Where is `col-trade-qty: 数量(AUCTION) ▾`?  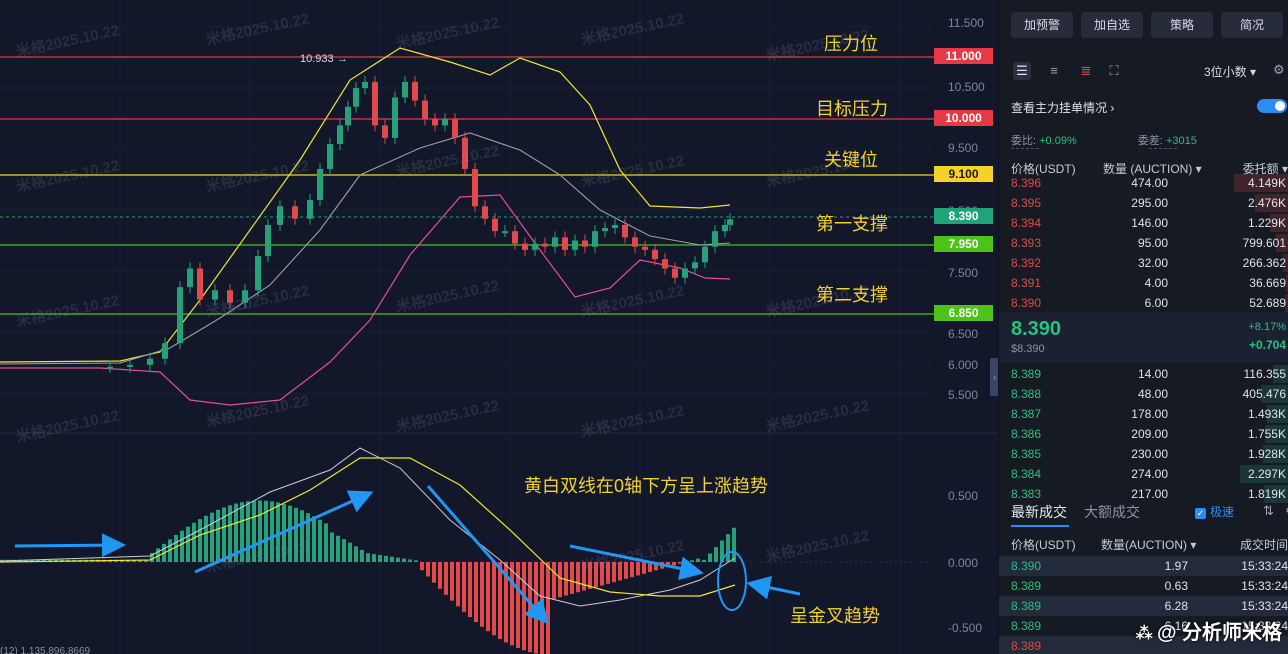
col-trade-qty: 数量(AUCTION) ▾ is located at coordinates (1148, 544).